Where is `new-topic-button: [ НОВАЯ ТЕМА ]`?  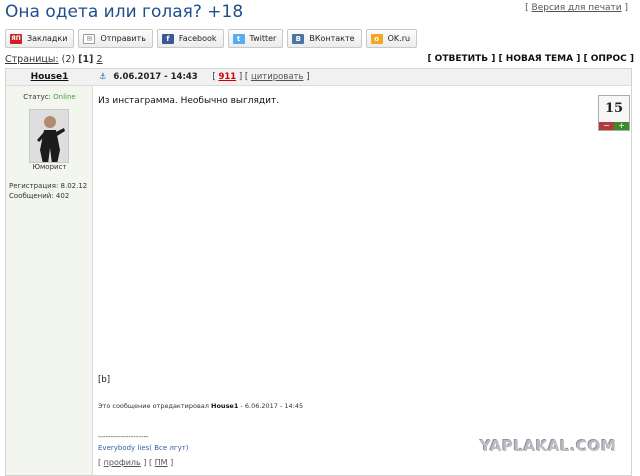
new-topic-button: [ НОВАЯ ТЕМА ] is located at coordinates (540, 59).